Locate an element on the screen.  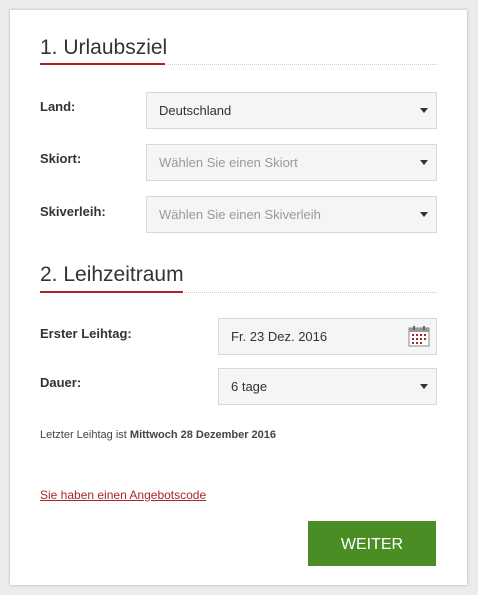
skiverleih-select: Wählen Sie einen Skiverleih is located at coordinates (291, 214).